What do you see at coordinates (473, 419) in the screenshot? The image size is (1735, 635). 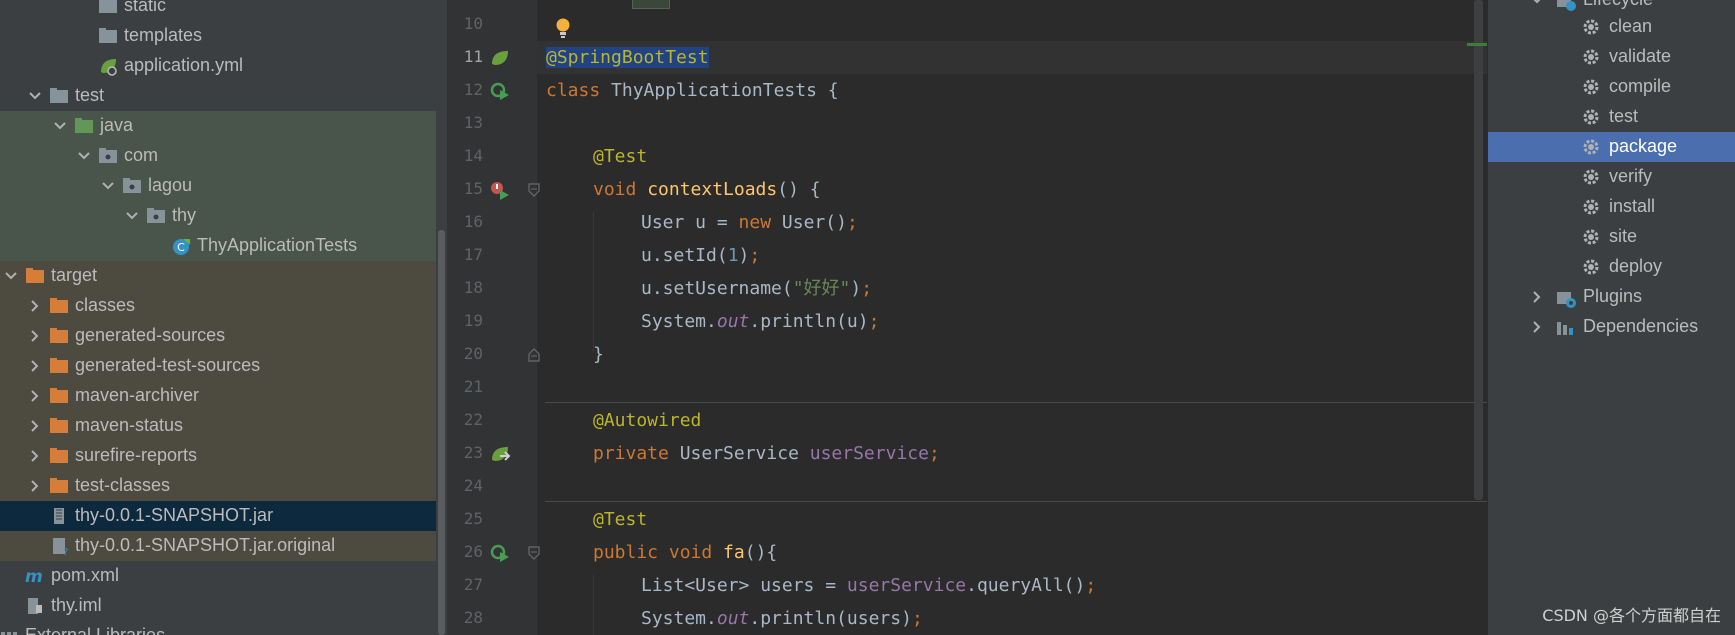 I see `line-number: 22` at bounding box center [473, 419].